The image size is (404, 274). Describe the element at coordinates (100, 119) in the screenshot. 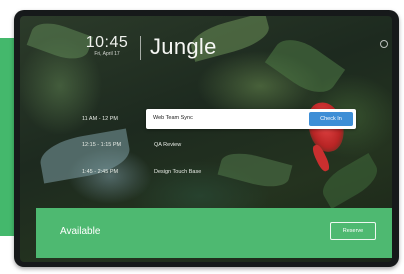

I see `event-time: 11 AM - 12 PM` at that location.